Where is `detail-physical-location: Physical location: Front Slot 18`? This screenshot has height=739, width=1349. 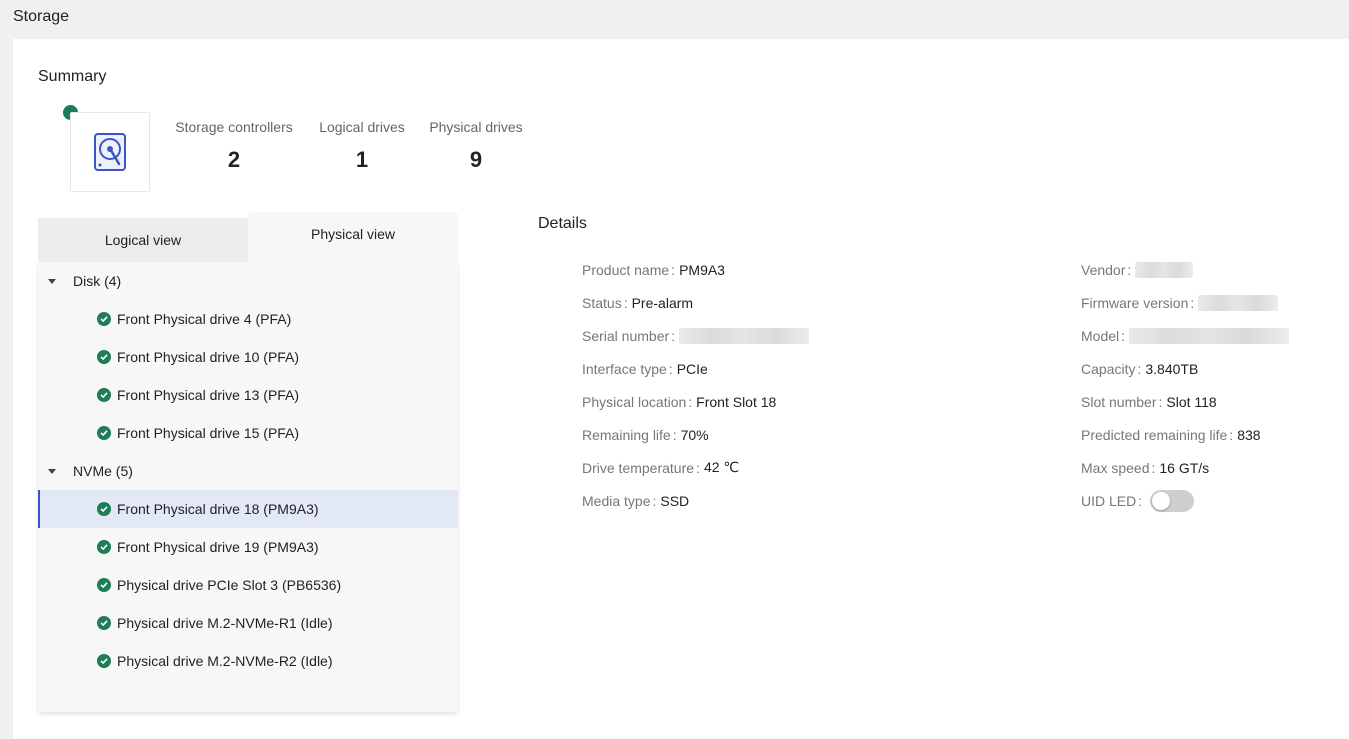 detail-physical-location: Physical location: Front Slot 18 is located at coordinates (679, 401).